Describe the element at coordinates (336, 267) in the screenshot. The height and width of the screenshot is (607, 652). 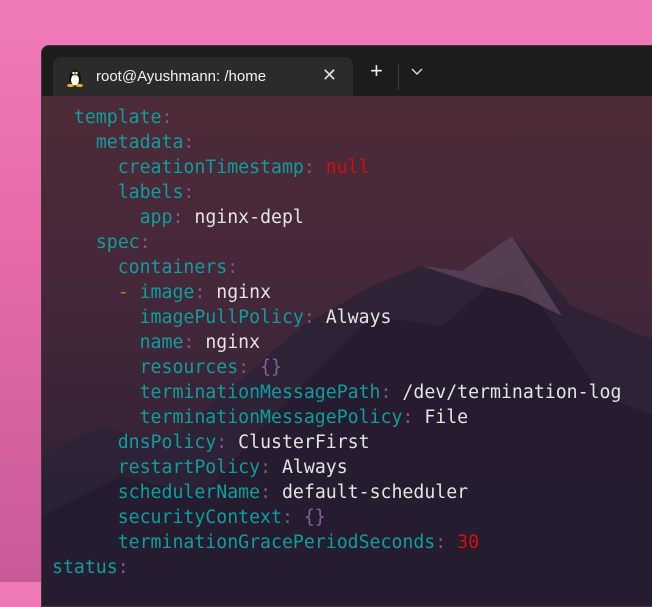
I see `output-line: containers:` at that location.